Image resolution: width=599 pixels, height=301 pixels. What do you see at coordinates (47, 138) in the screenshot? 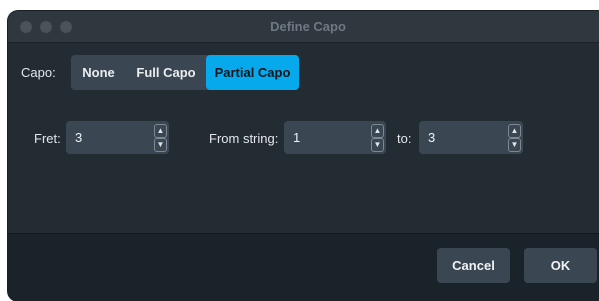
I see `fret-label: Fret:` at bounding box center [47, 138].